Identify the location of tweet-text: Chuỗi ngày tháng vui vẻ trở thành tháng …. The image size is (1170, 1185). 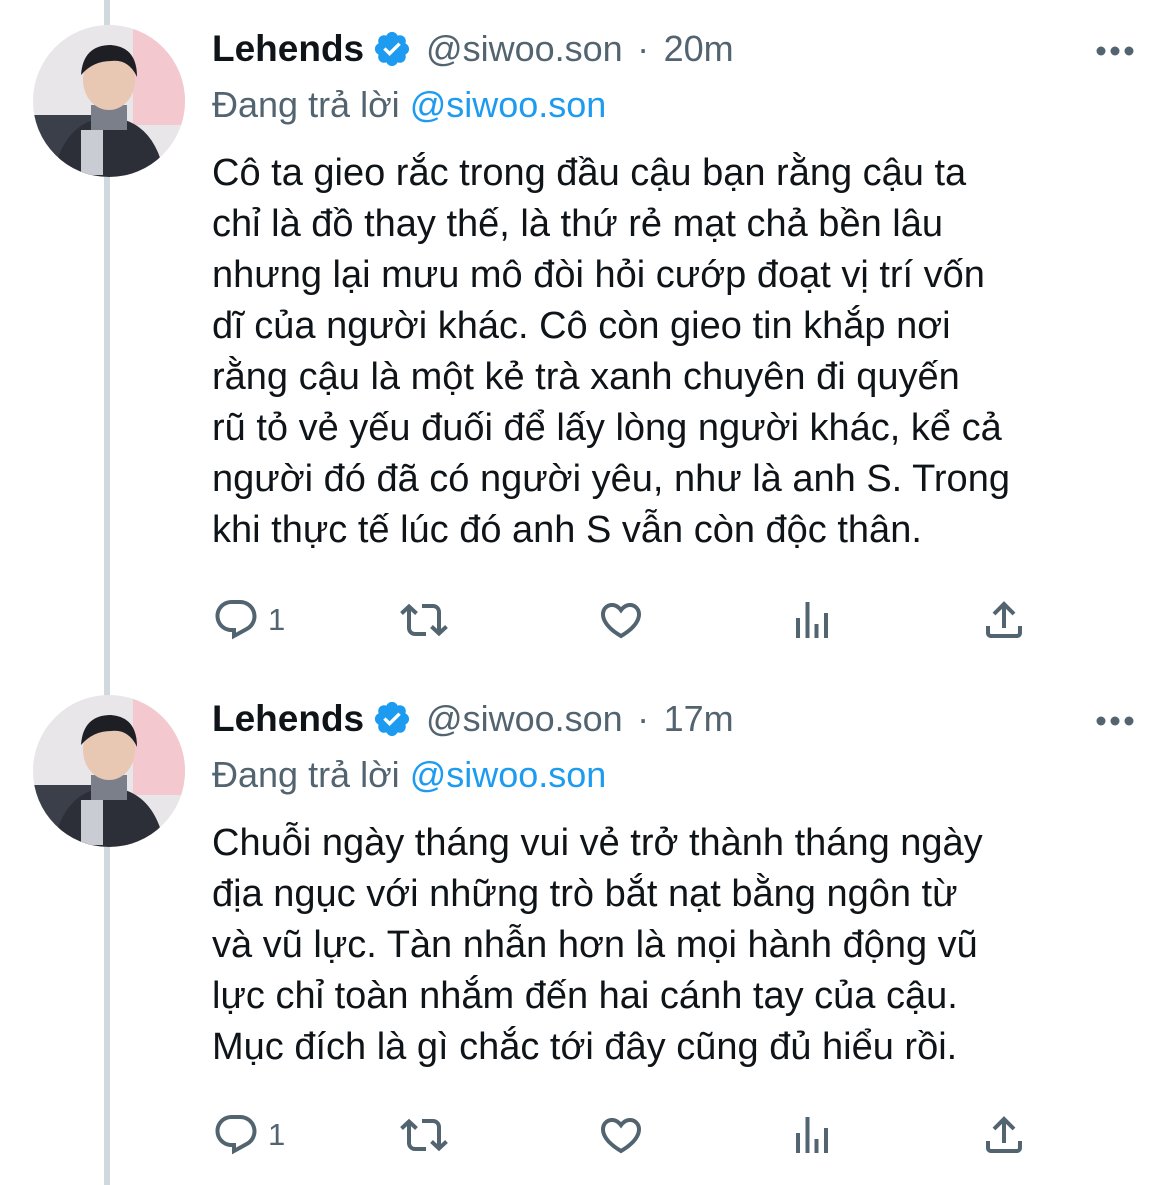
(597, 945).